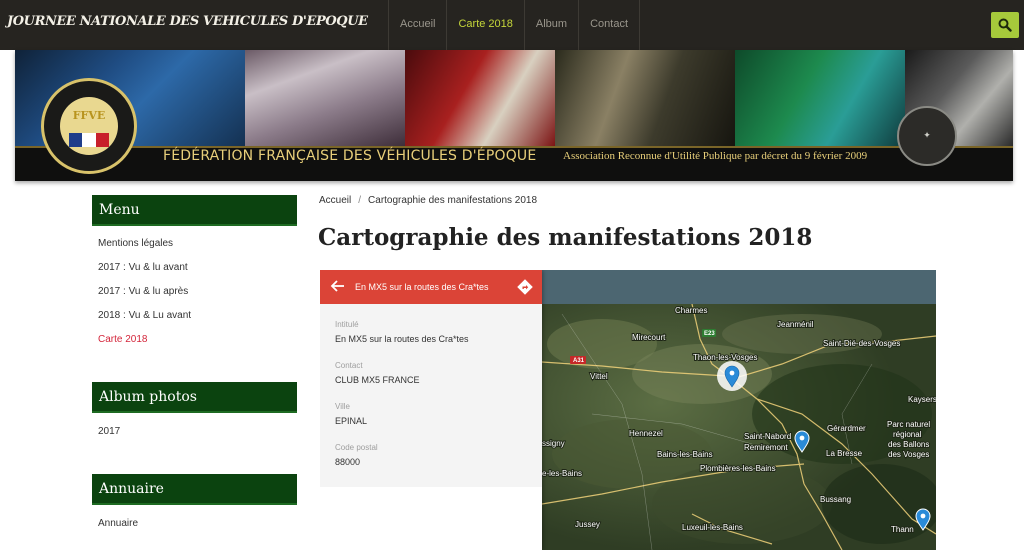 The width and height of the screenshot is (1024, 550). What do you see at coordinates (325, 98) in the screenshot?
I see `banner-photo-mascot` at bounding box center [325, 98].